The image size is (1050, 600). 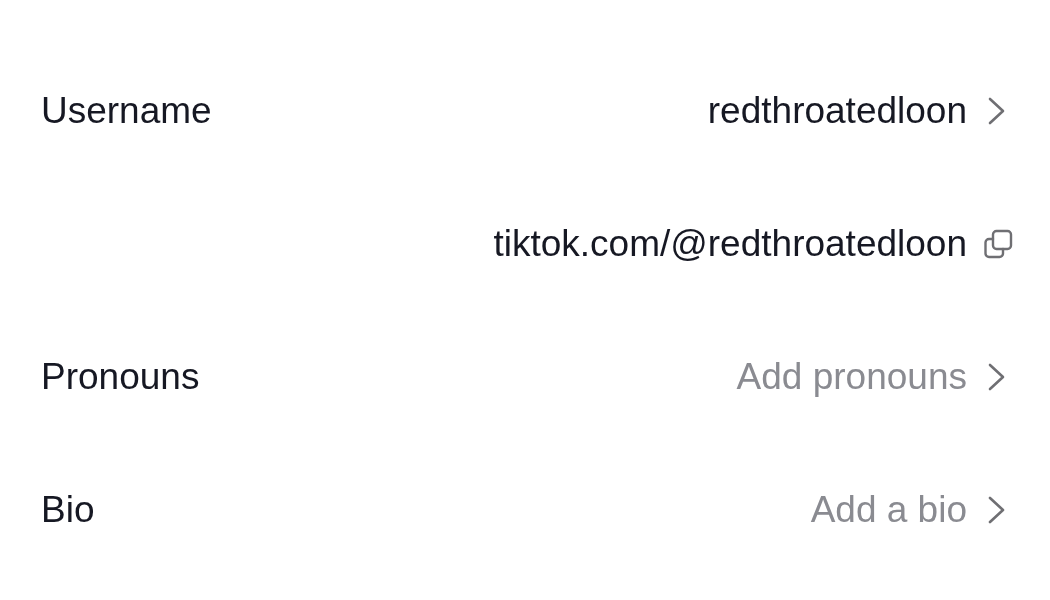 I want to click on setting-label: Pronouns, so click(x=120, y=376).